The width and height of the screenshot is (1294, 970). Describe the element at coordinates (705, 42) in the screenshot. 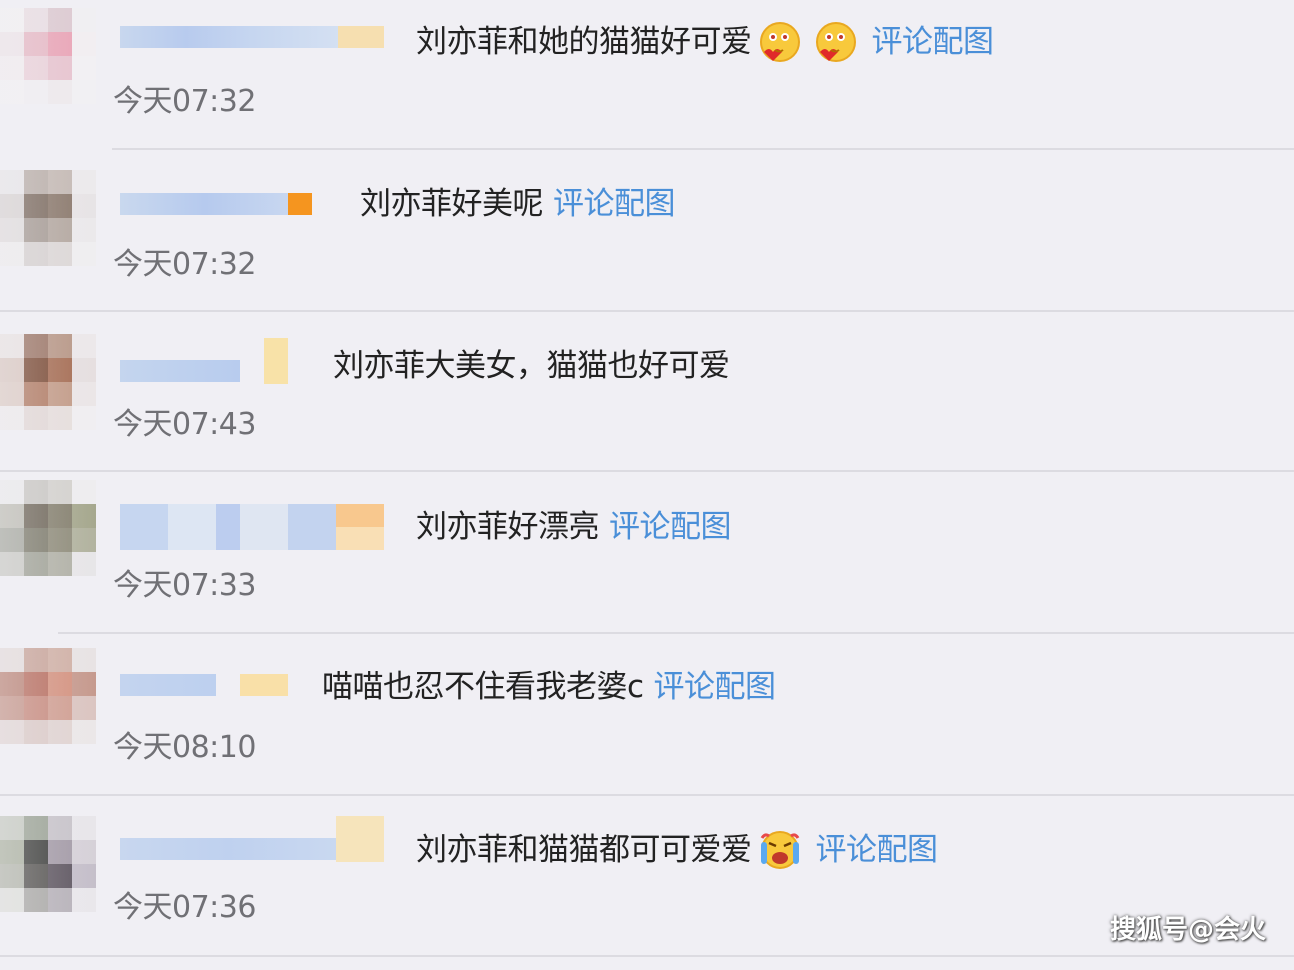

I see `comment-text: 刘亦菲和她的猫猫好可爱 评论配图` at that location.